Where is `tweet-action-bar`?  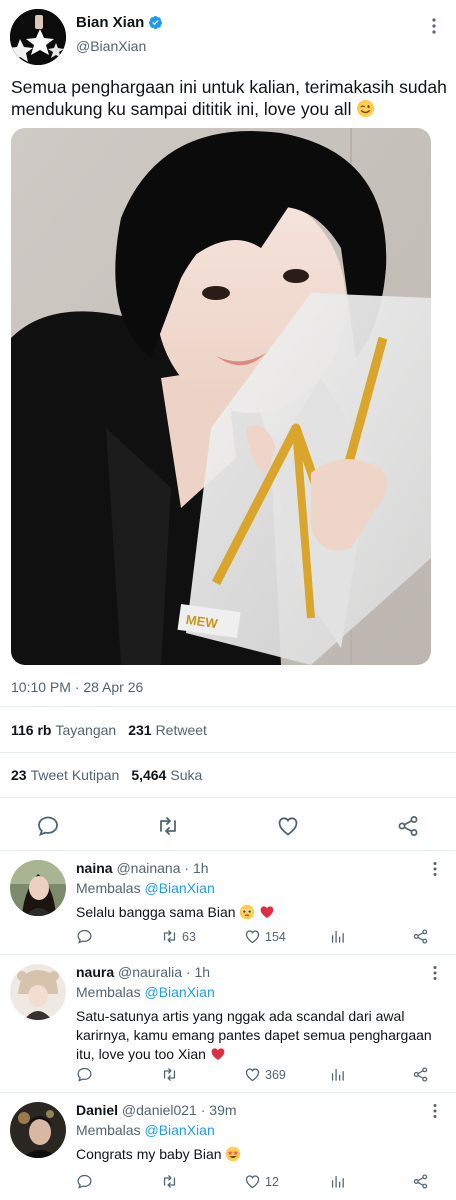
tweet-action-bar is located at coordinates (228, 826).